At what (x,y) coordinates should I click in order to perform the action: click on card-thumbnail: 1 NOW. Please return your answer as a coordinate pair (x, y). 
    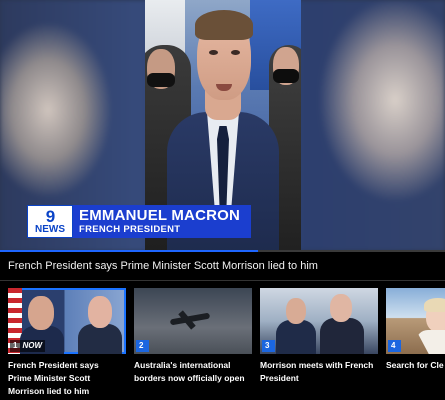
    Looking at the image, I should click on (67, 321).